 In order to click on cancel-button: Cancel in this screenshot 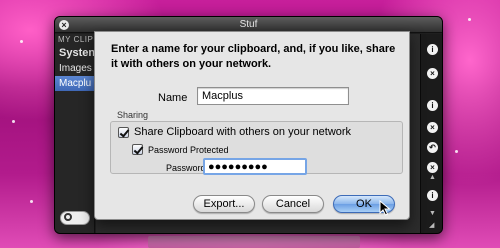, I will do `click(293, 204)`.